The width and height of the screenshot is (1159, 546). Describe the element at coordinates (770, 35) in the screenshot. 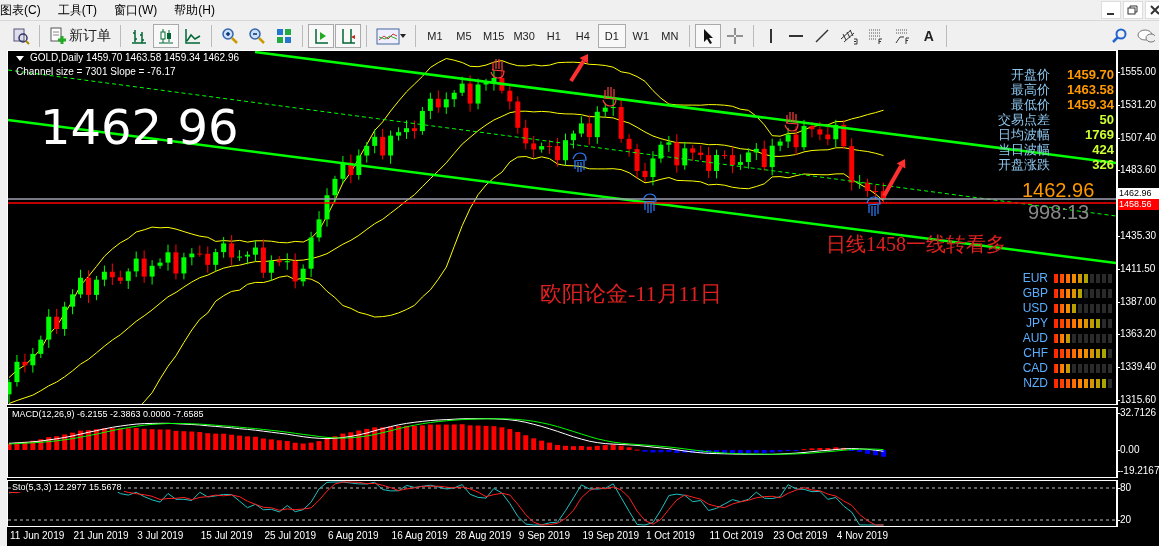

I see `vertical-line-icon` at that location.